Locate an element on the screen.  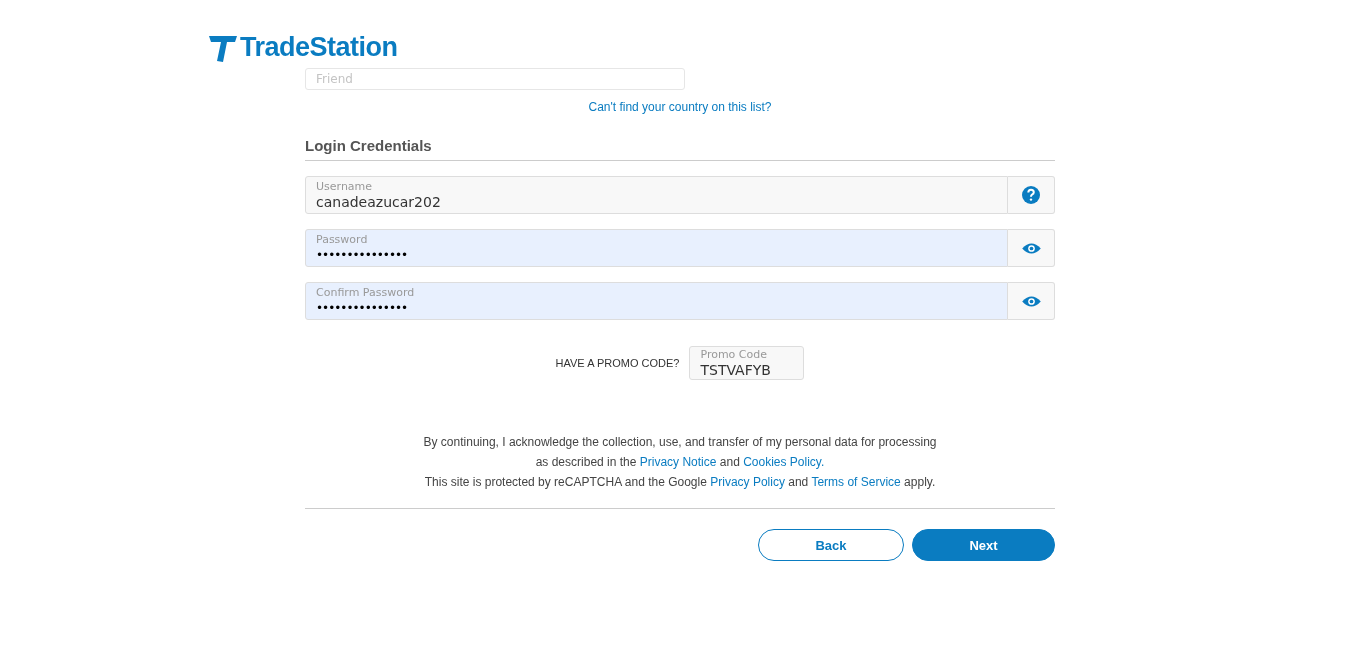
country-link: Can't find your country on this list? is located at coordinates (680, 107).